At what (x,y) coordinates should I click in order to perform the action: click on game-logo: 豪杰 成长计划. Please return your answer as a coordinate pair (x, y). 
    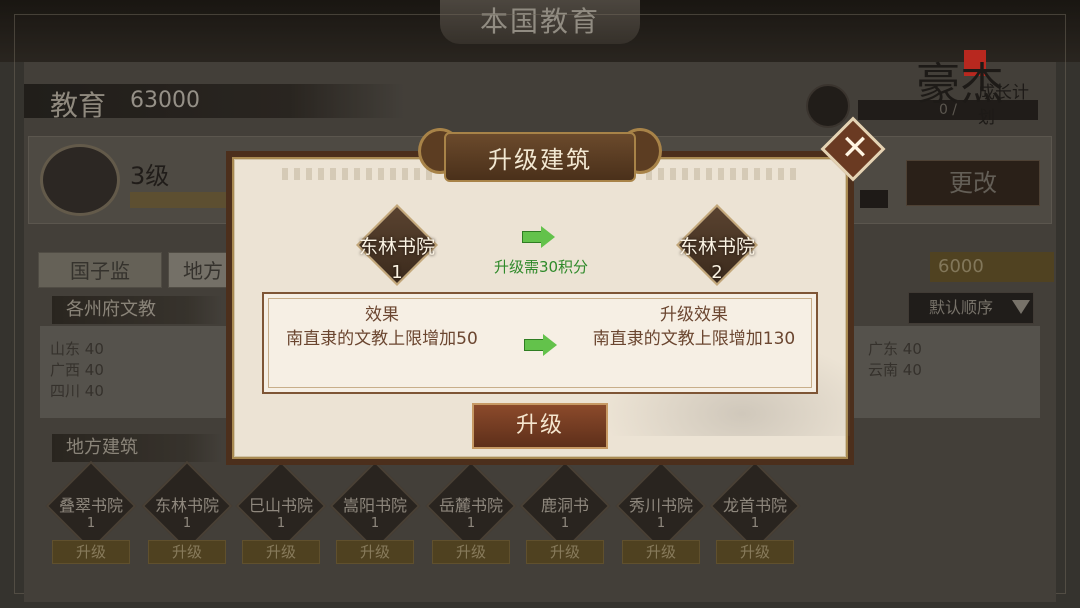
    Looking at the image, I should click on (980, 86).